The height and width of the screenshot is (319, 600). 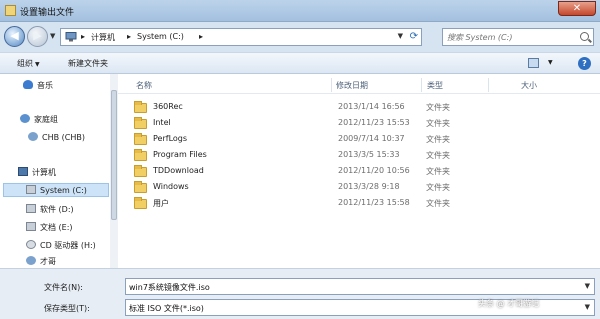 I want to click on refresh-icon: ⟳, so click(x=414, y=36).